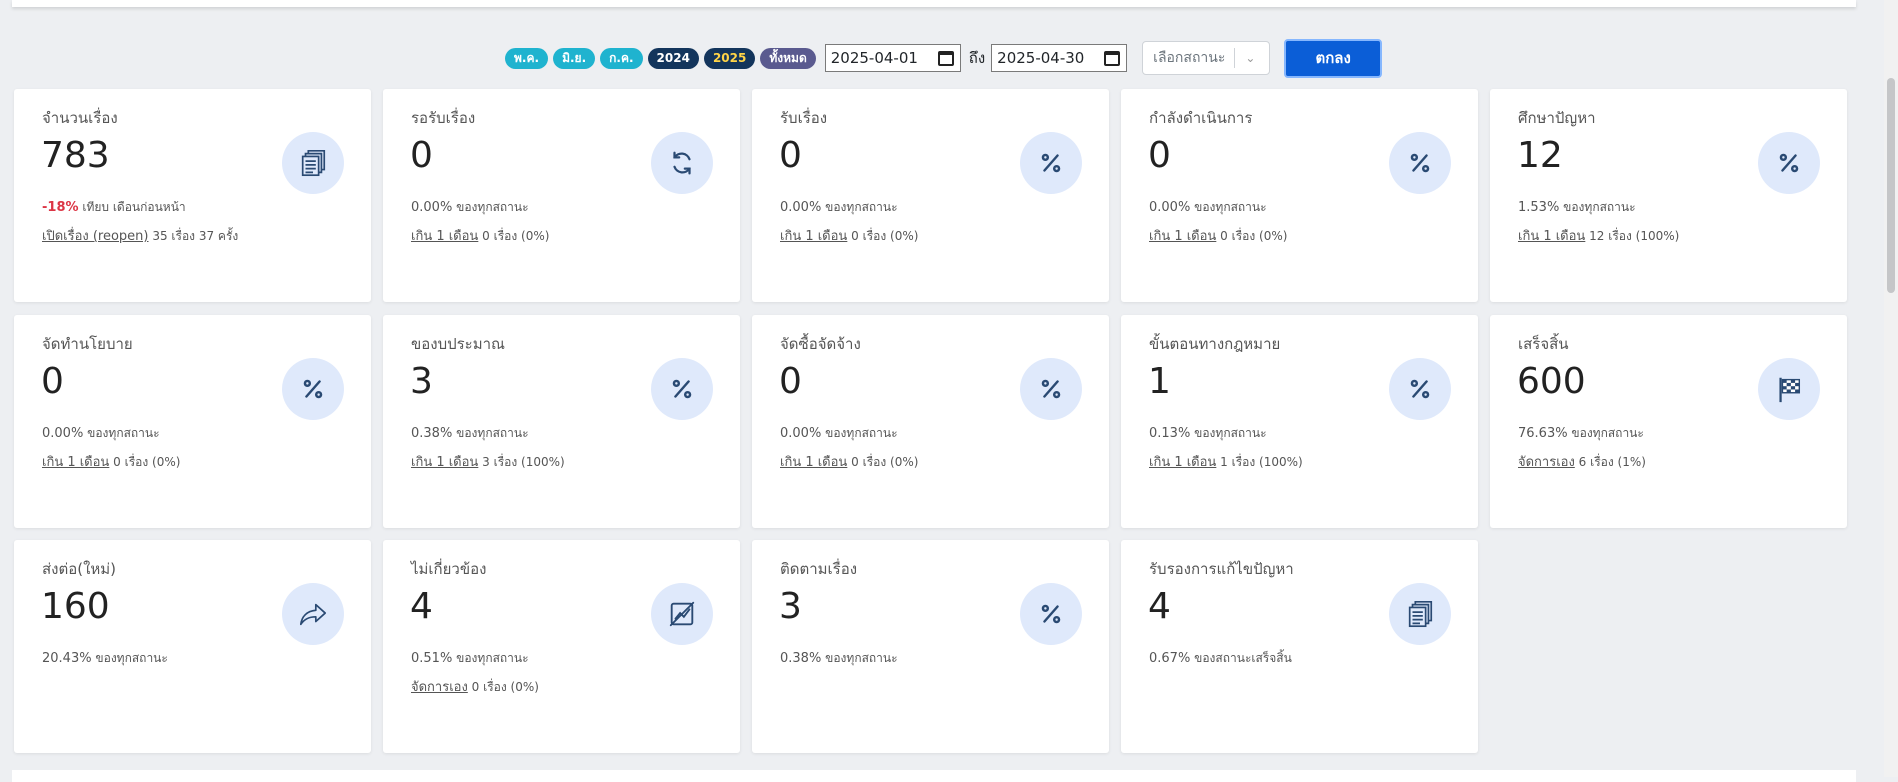 This screenshot has width=1898, height=782. Describe the element at coordinates (574, 58) in the screenshot. I see `pill-june: มิ.ย.` at that location.